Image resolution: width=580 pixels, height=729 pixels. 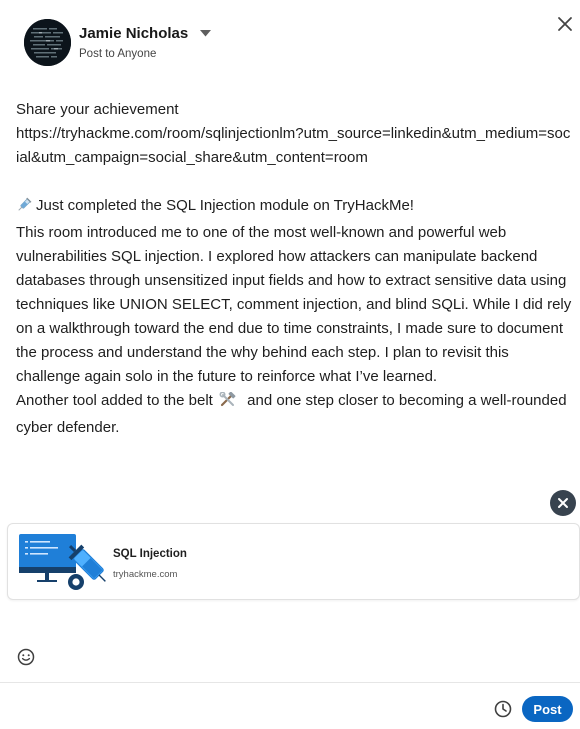 What do you see at coordinates (26, 657) in the screenshot?
I see `smiley-icon` at bounding box center [26, 657].